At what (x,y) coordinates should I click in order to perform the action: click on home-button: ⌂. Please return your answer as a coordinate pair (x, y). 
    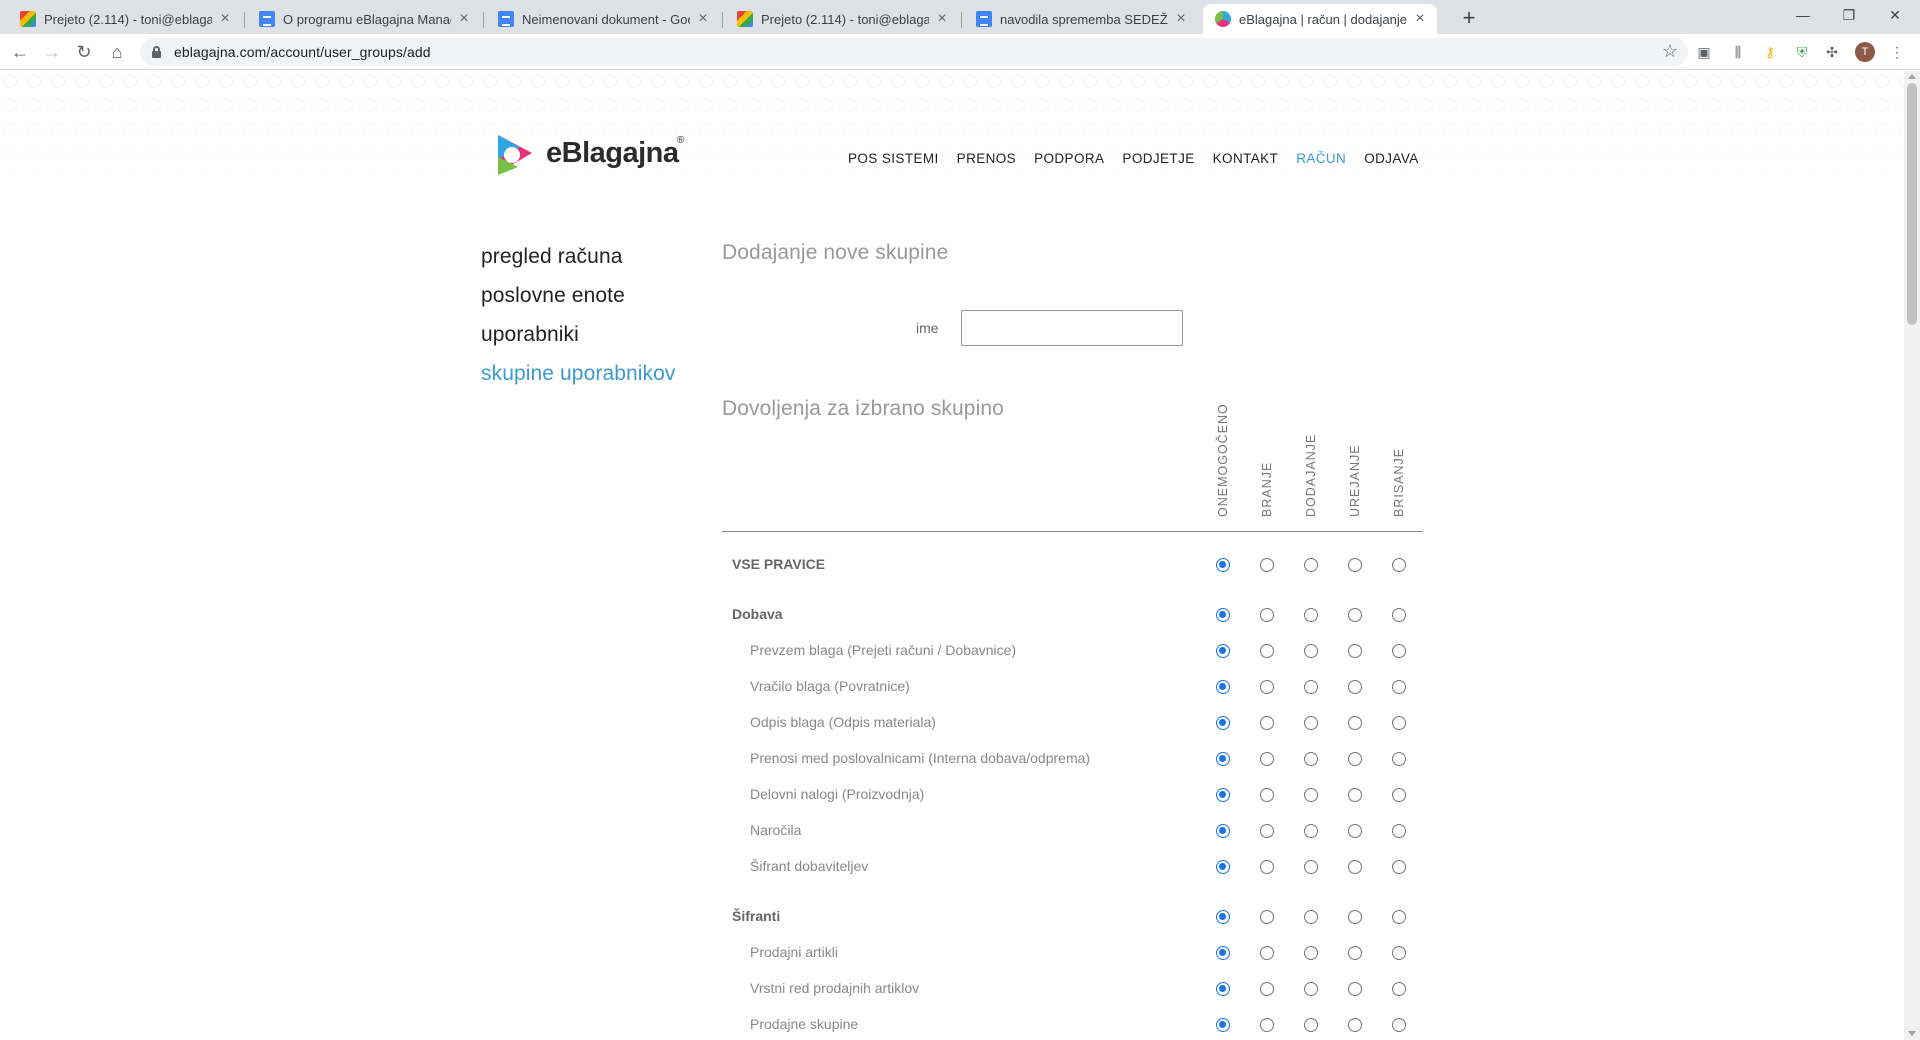
    Looking at the image, I should click on (117, 52).